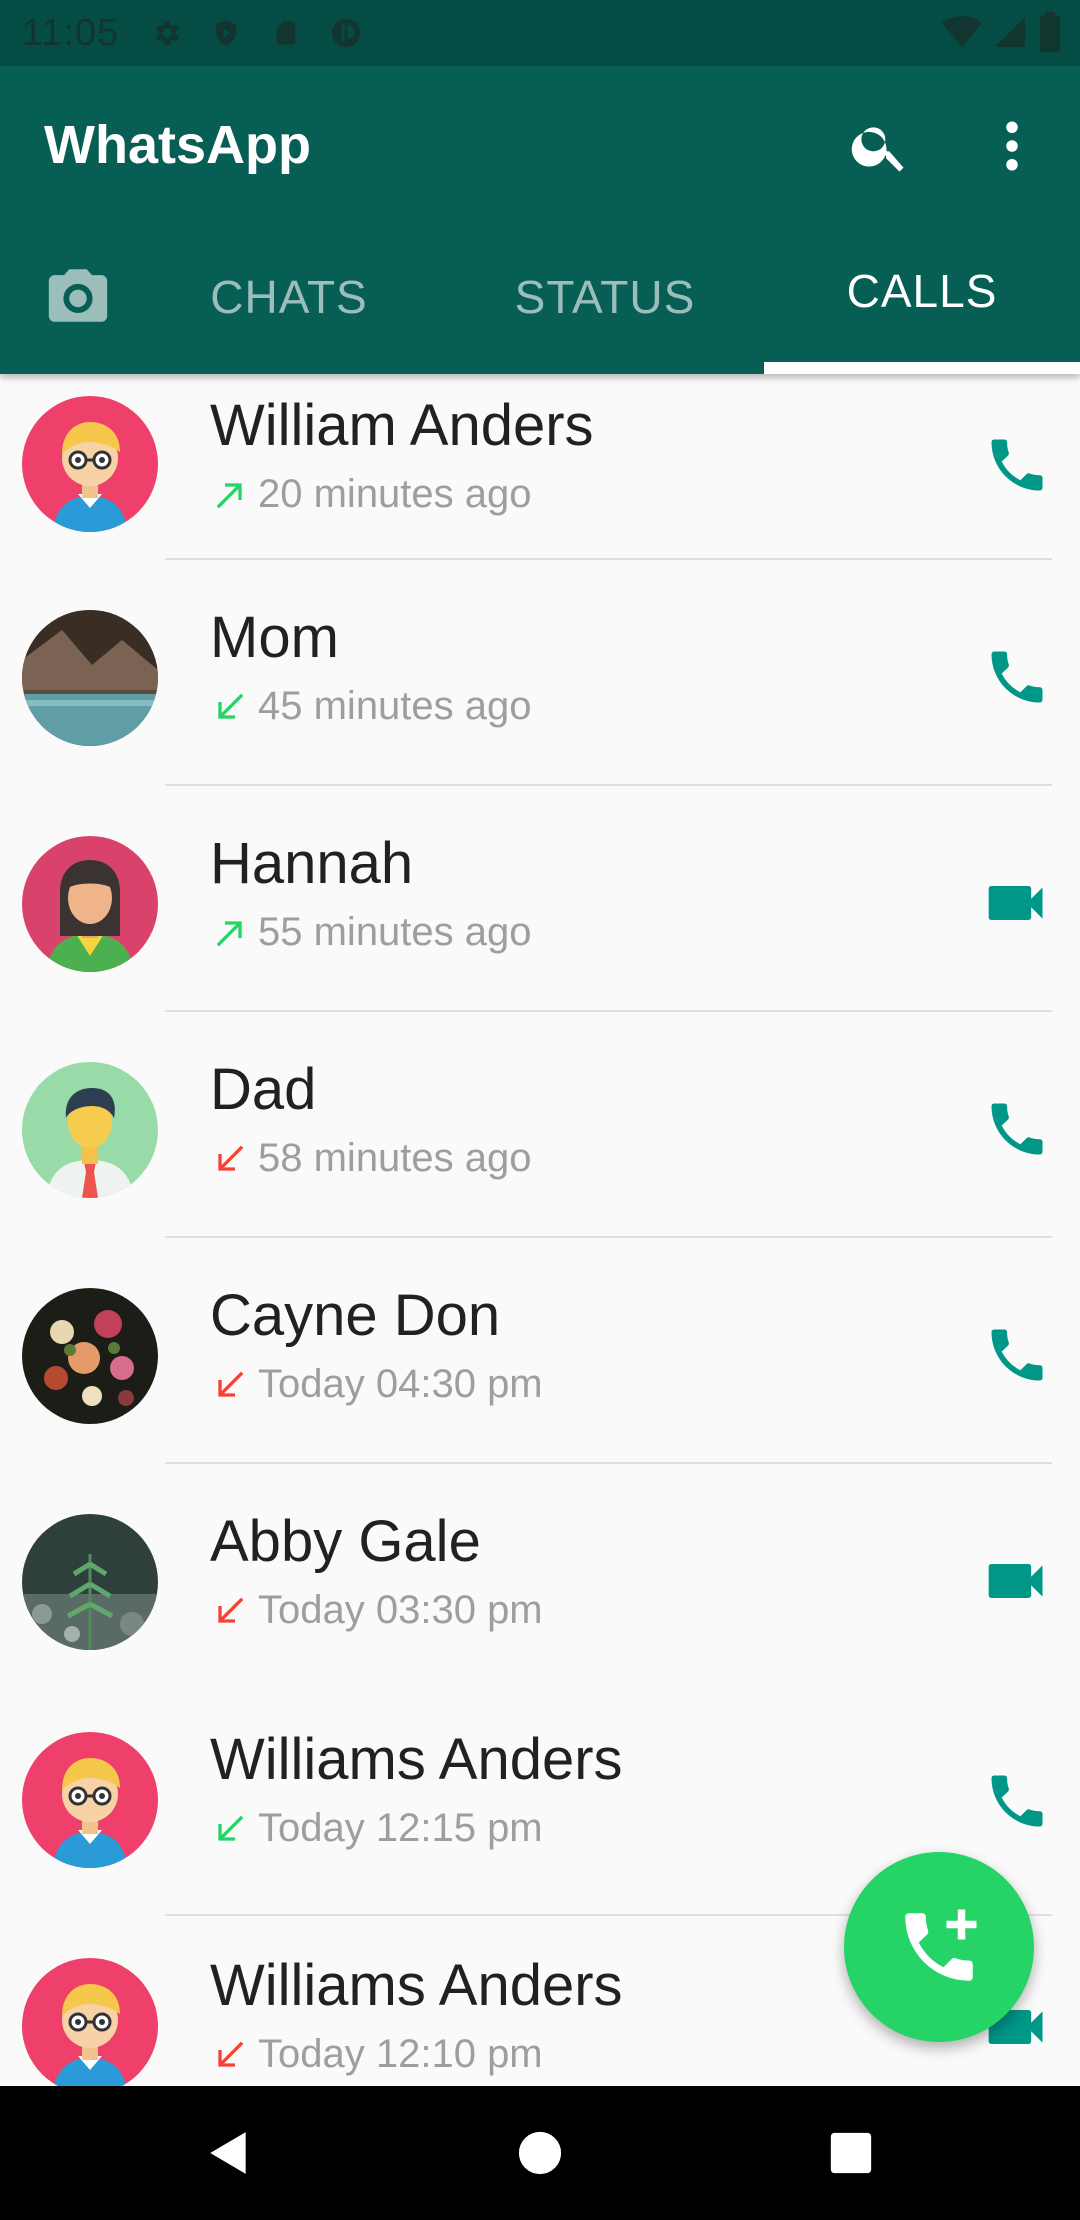 Image resolution: width=1080 pixels, height=2220 pixels. I want to click on camera-icon, so click(77, 295).